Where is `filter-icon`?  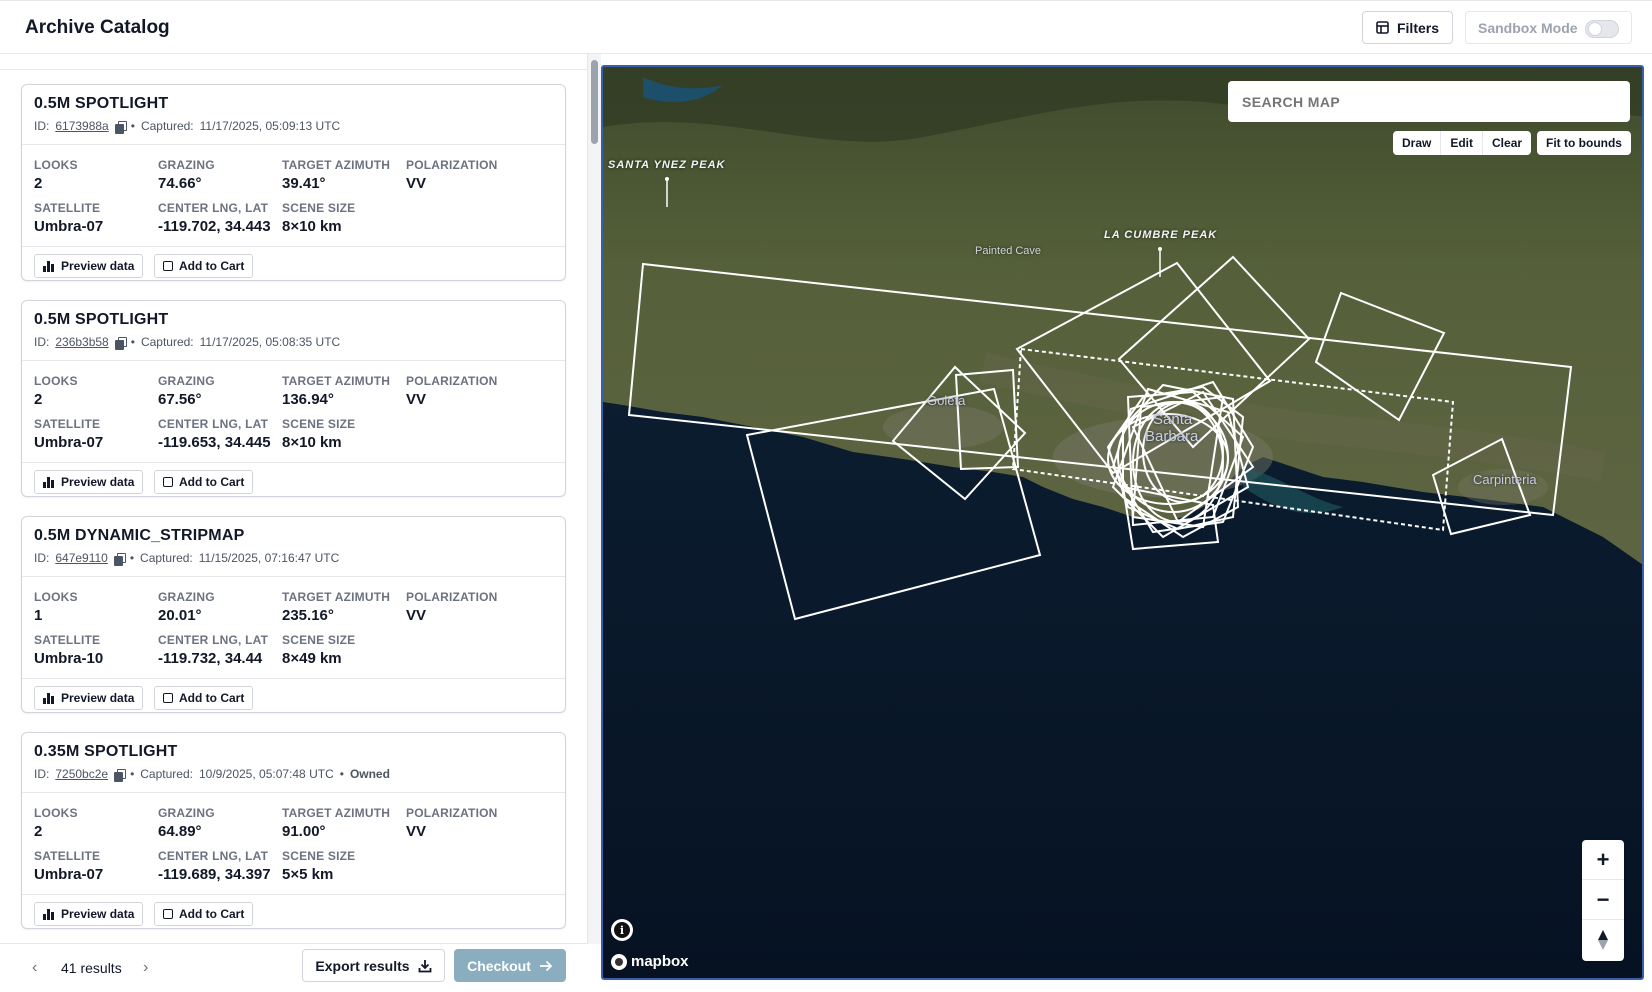 filter-icon is located at coordinates (1382, 27).